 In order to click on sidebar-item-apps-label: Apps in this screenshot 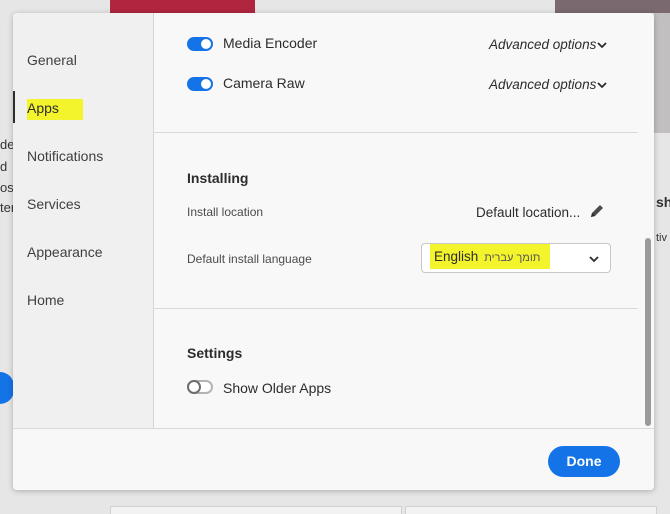, I will do `click(46, 109)`.